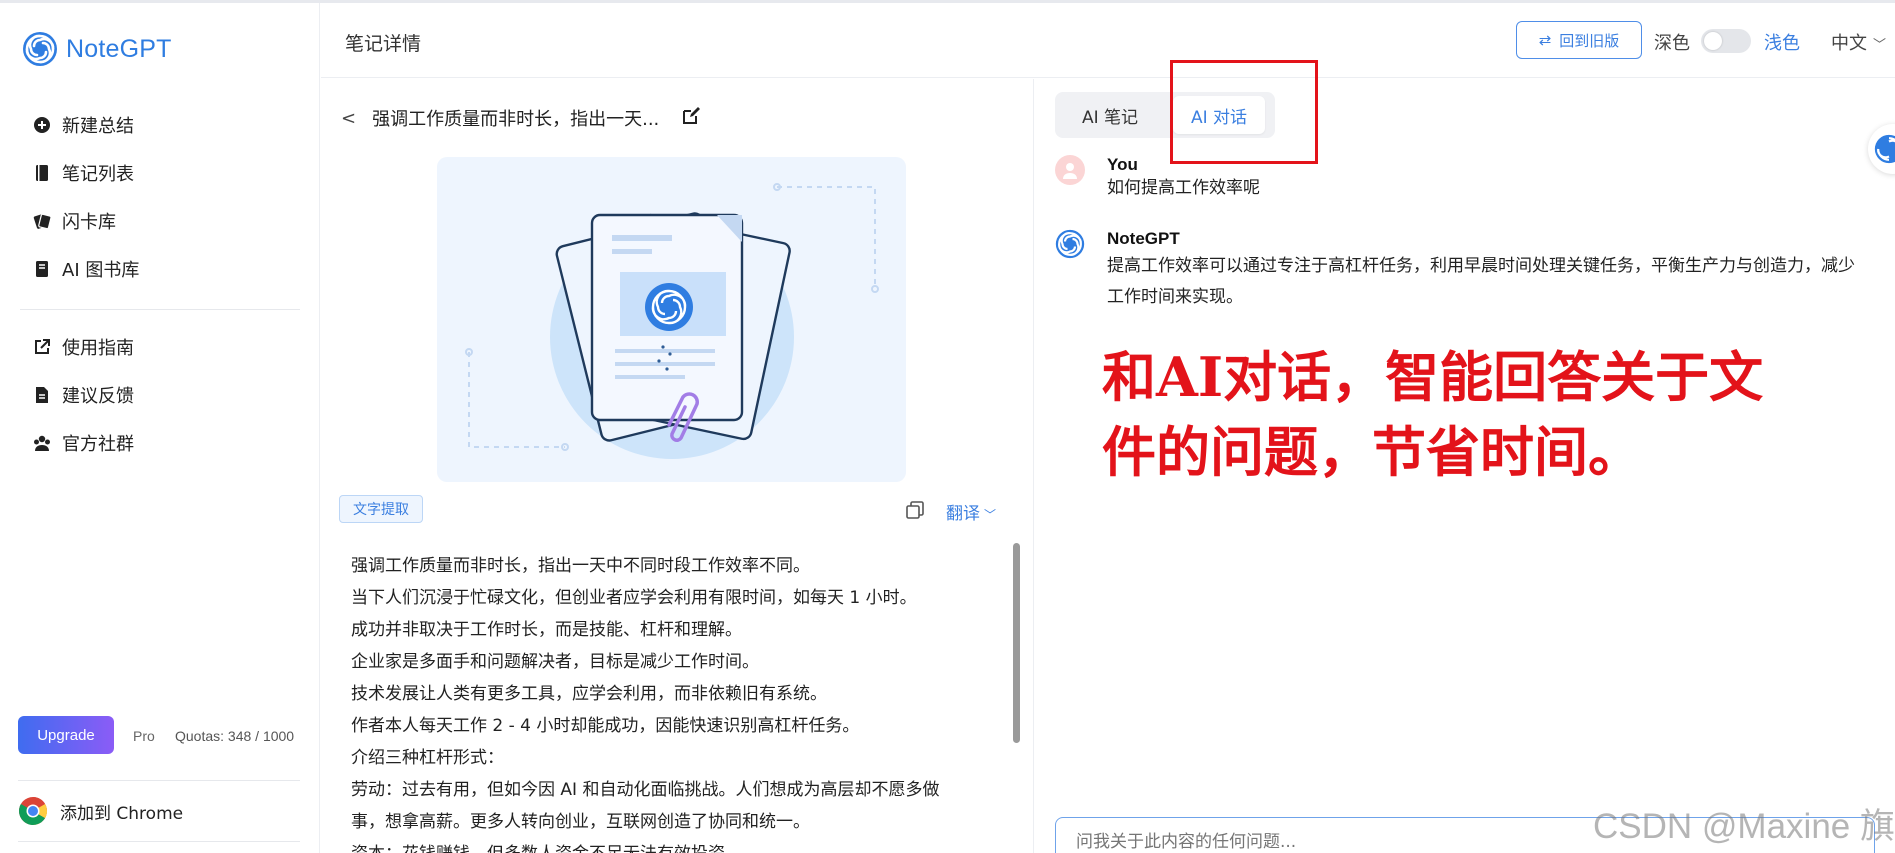 Image resolution: width=1895 pixels, height=853 pixels. I want to click on nav-new-summary: 新建总结, so click(85, 125).